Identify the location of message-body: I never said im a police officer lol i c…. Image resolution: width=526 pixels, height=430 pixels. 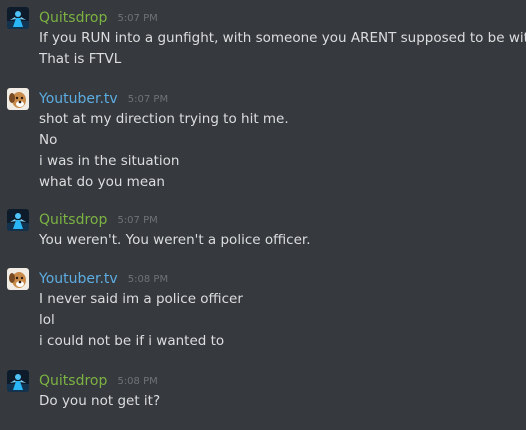
(282, 320).